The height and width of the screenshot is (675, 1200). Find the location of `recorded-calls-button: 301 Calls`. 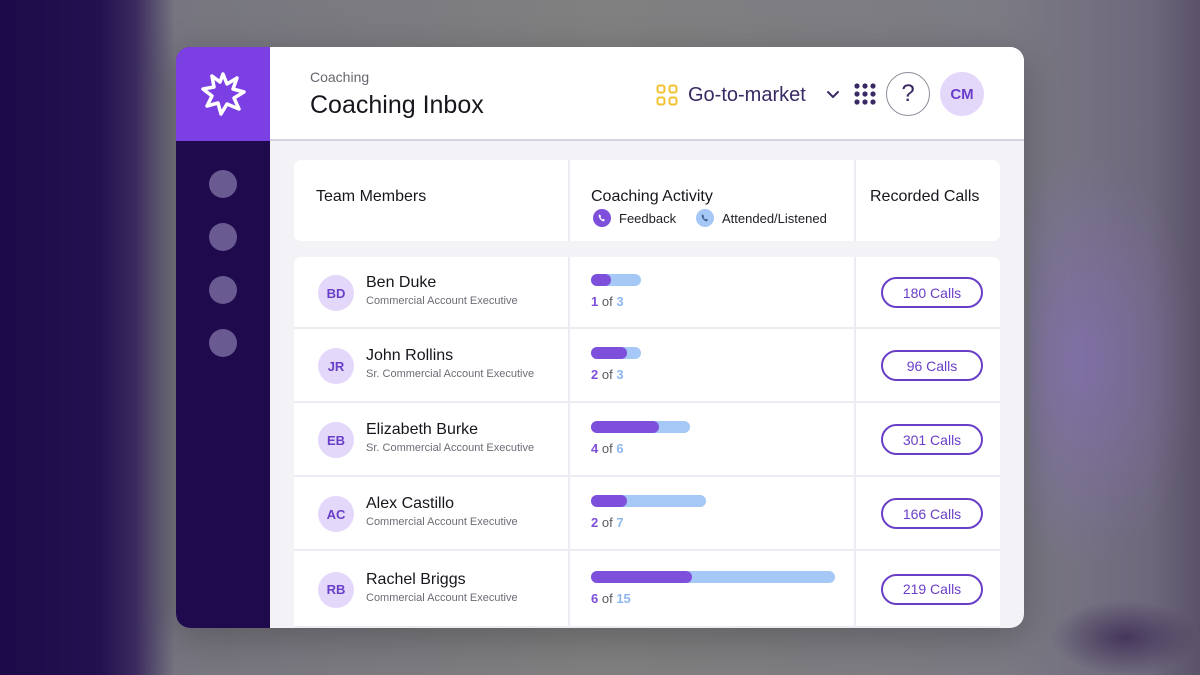

recorded-calls-button: 301 Calls is located at coordinates (932, 439).